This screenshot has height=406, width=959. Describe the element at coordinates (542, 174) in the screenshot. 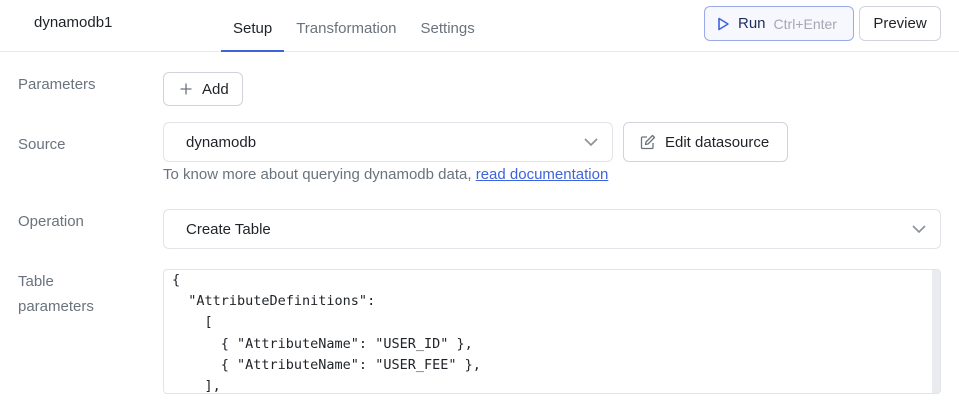

I see `read-documentation-link: read documentation` at that location.